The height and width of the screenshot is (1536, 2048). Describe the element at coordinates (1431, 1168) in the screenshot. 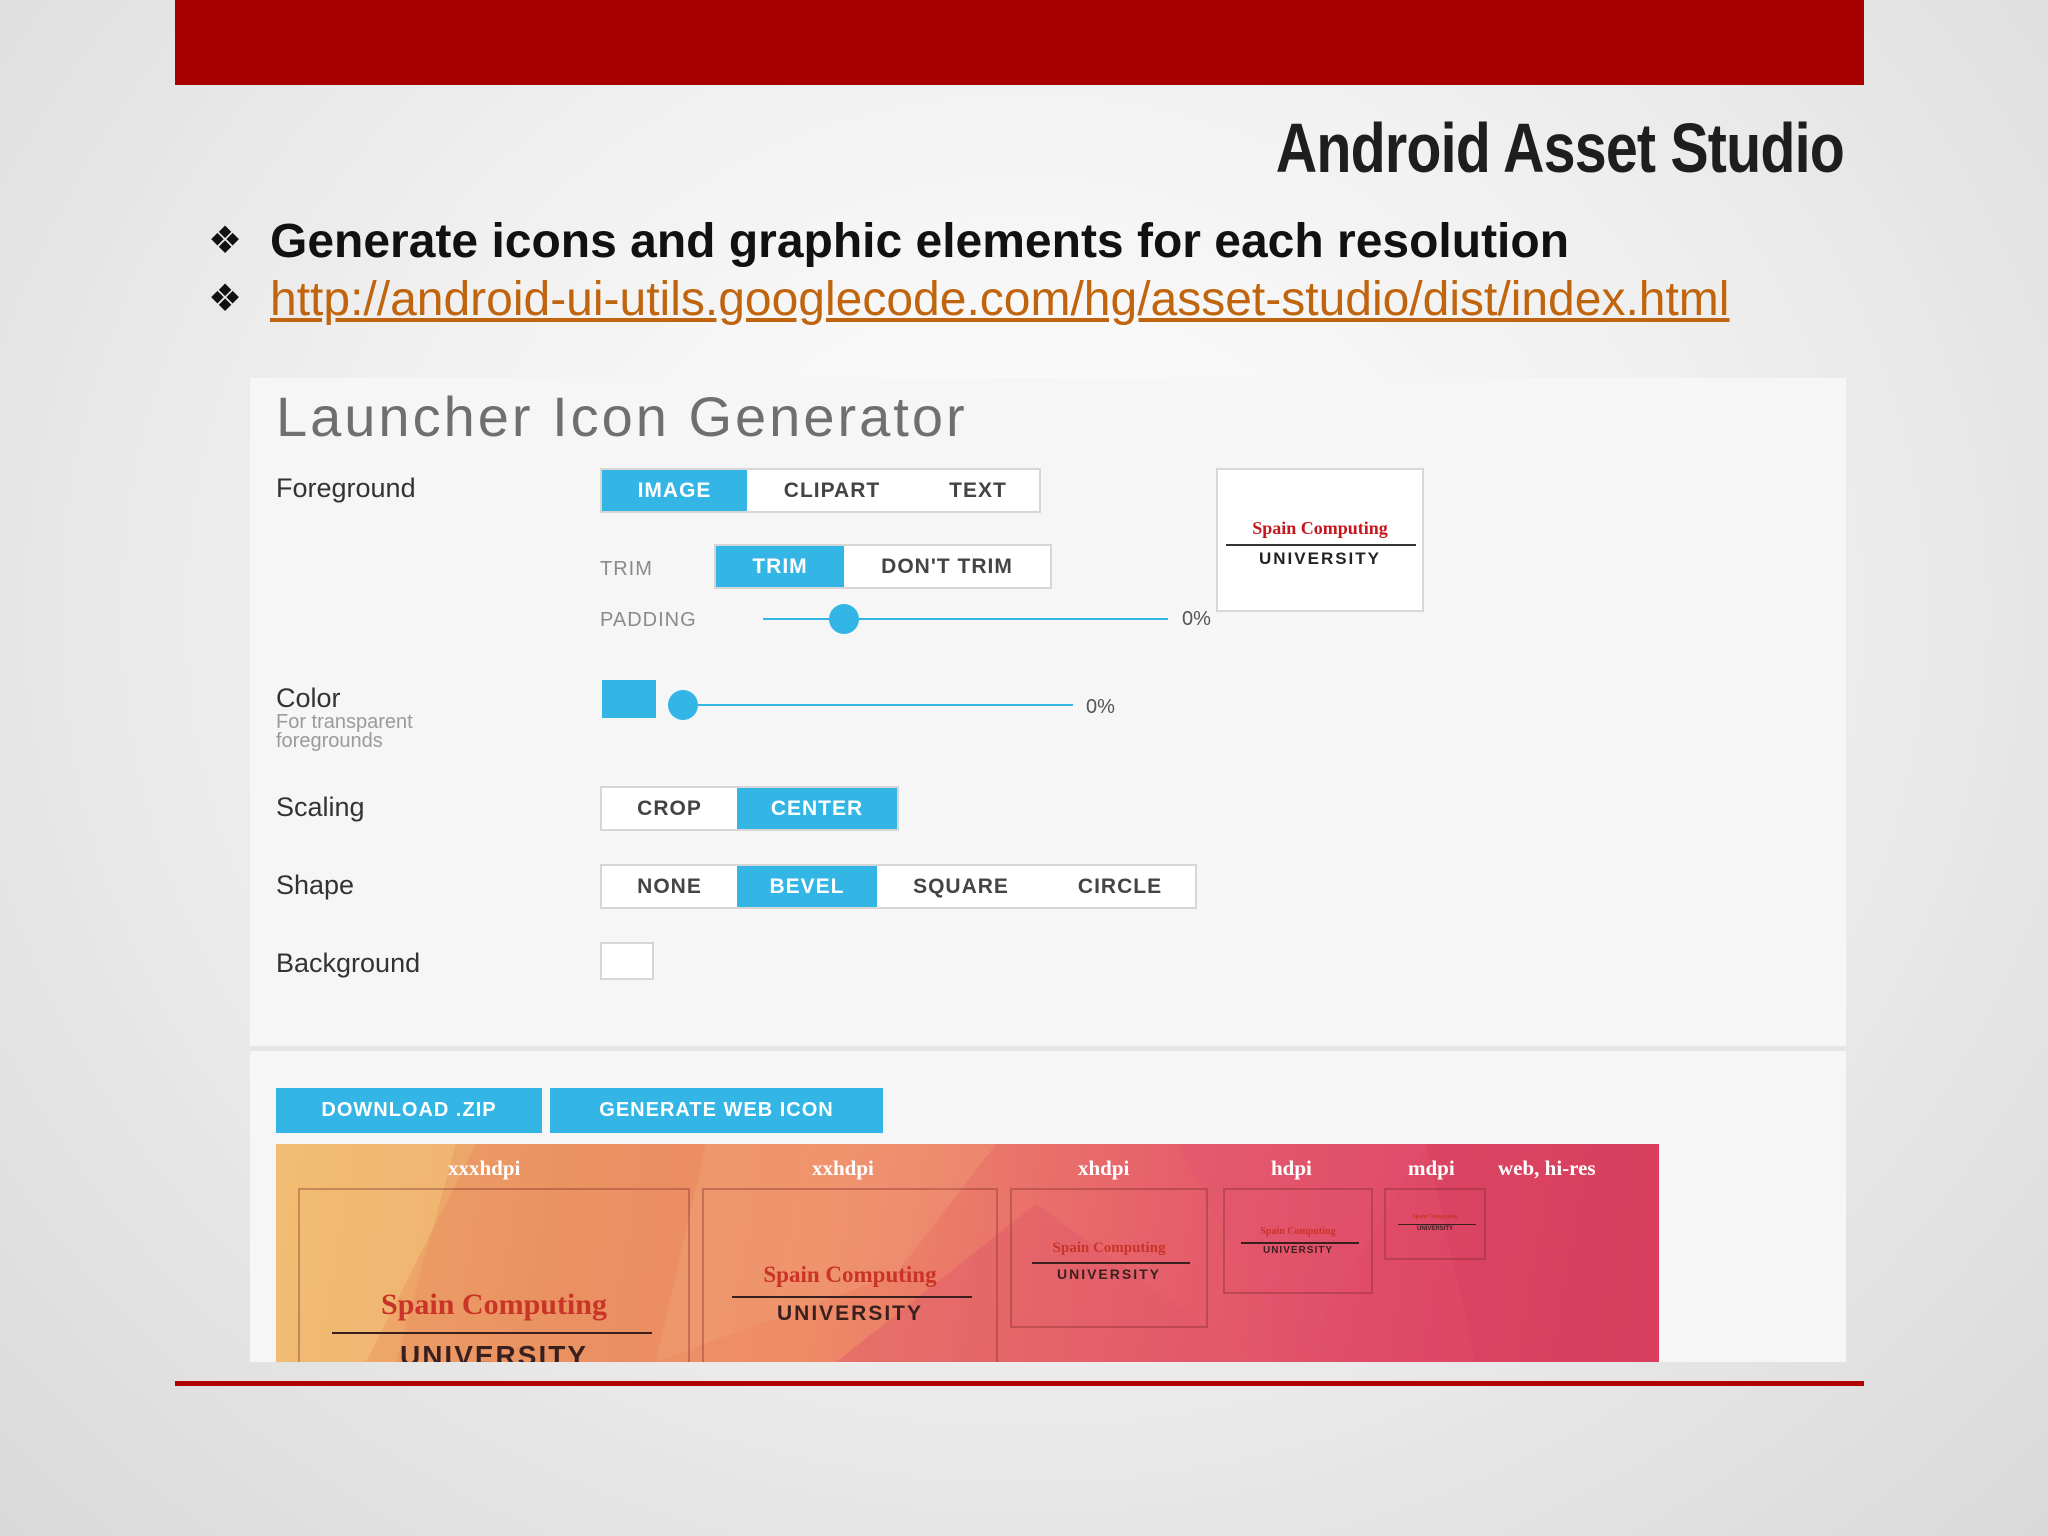

I see `density-label: mdpi` at that location.